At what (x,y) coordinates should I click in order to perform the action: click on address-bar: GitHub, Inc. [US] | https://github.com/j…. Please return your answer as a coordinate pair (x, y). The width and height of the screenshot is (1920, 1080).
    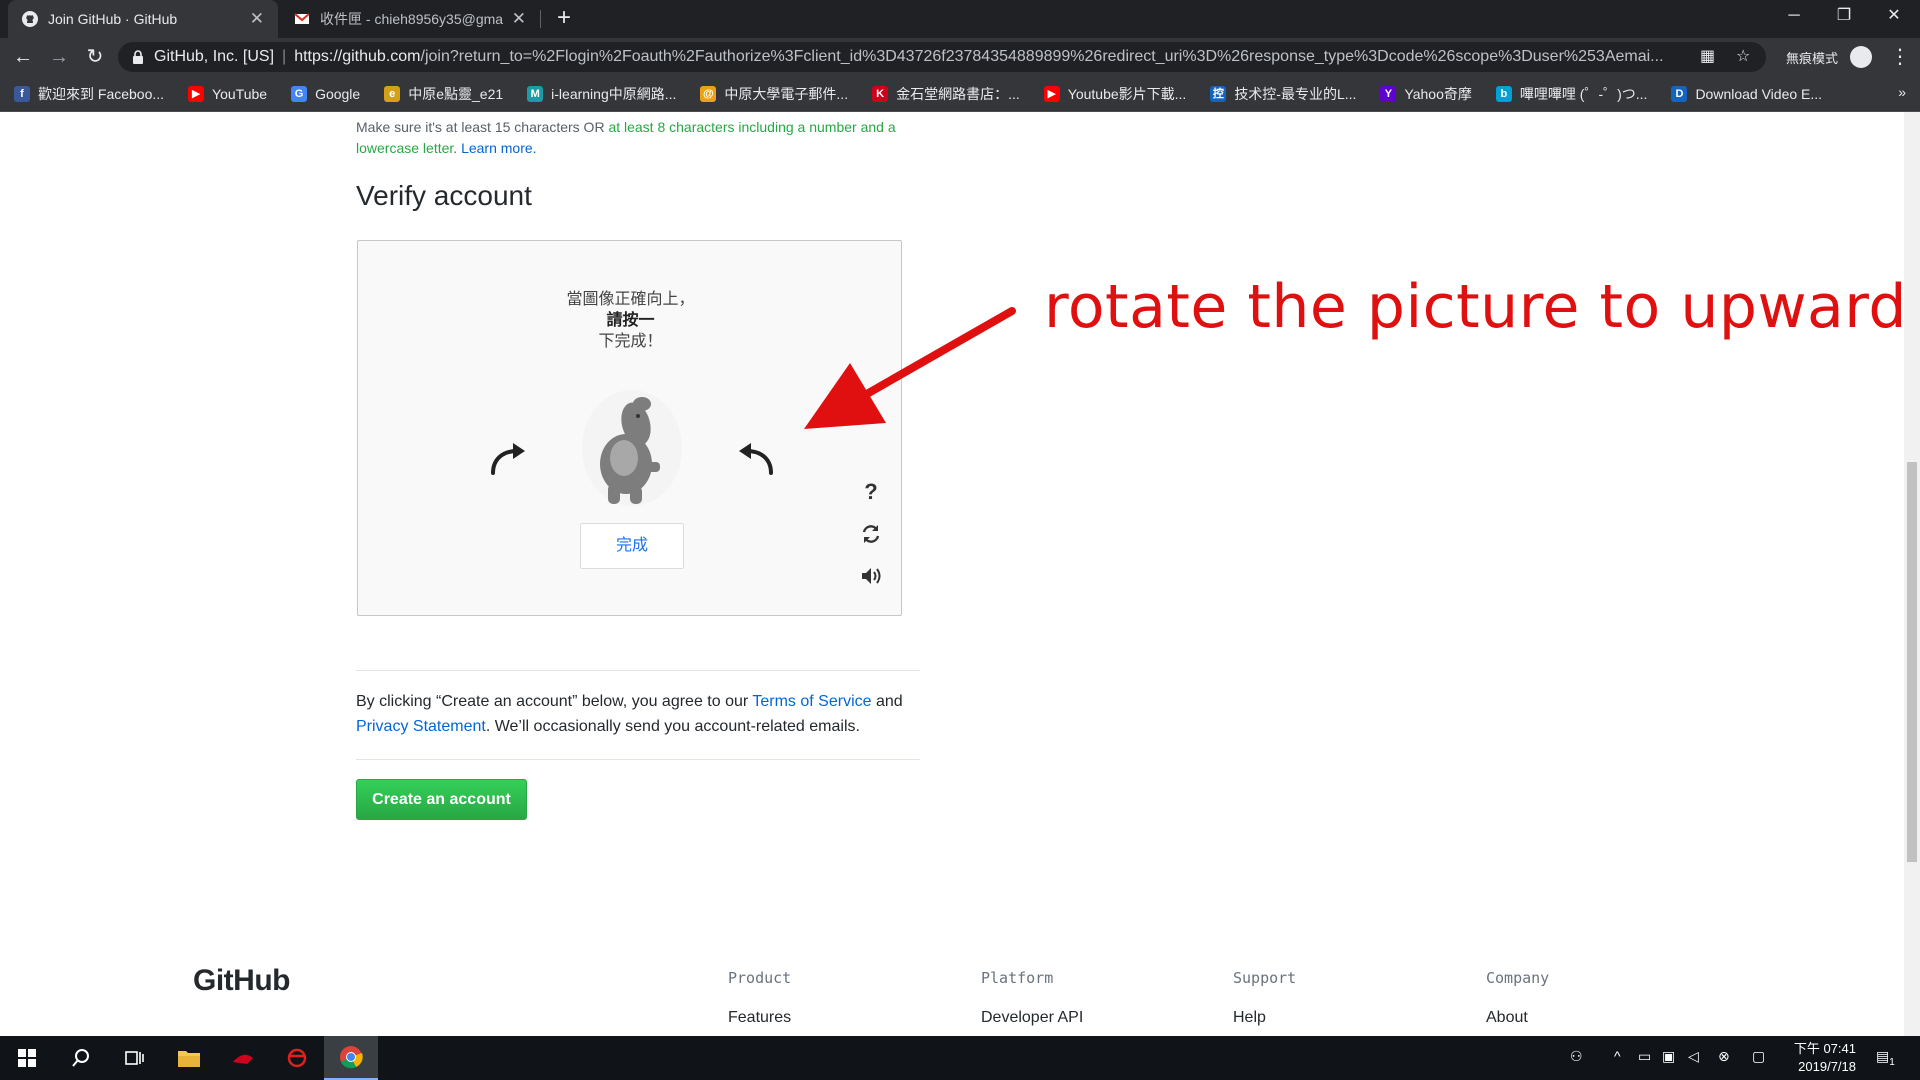
    Looking at the image, I should click on (942, 57).